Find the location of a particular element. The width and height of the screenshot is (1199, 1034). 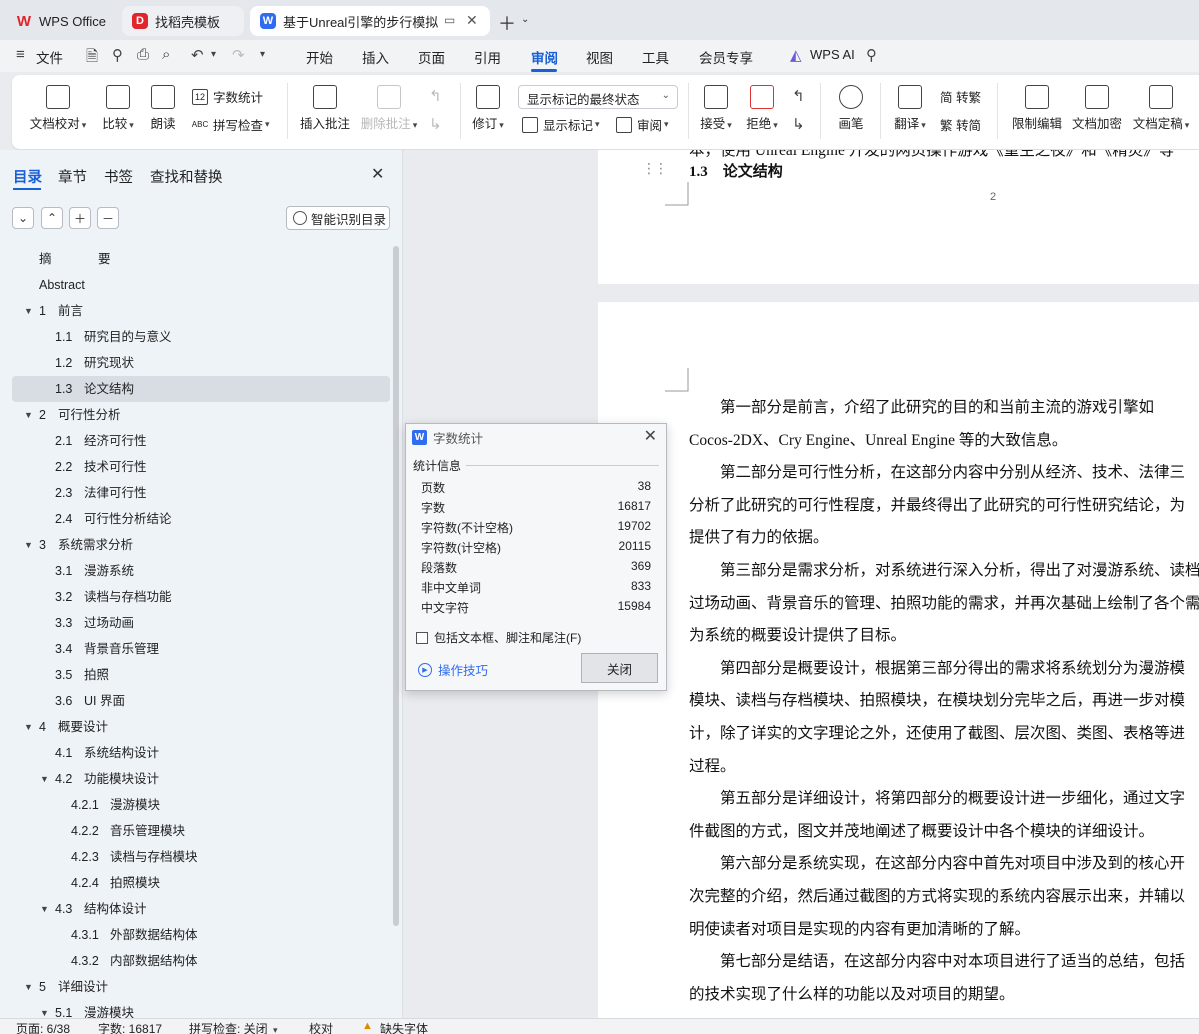

menu-home: 开始 is located at coordinates (319, 57).